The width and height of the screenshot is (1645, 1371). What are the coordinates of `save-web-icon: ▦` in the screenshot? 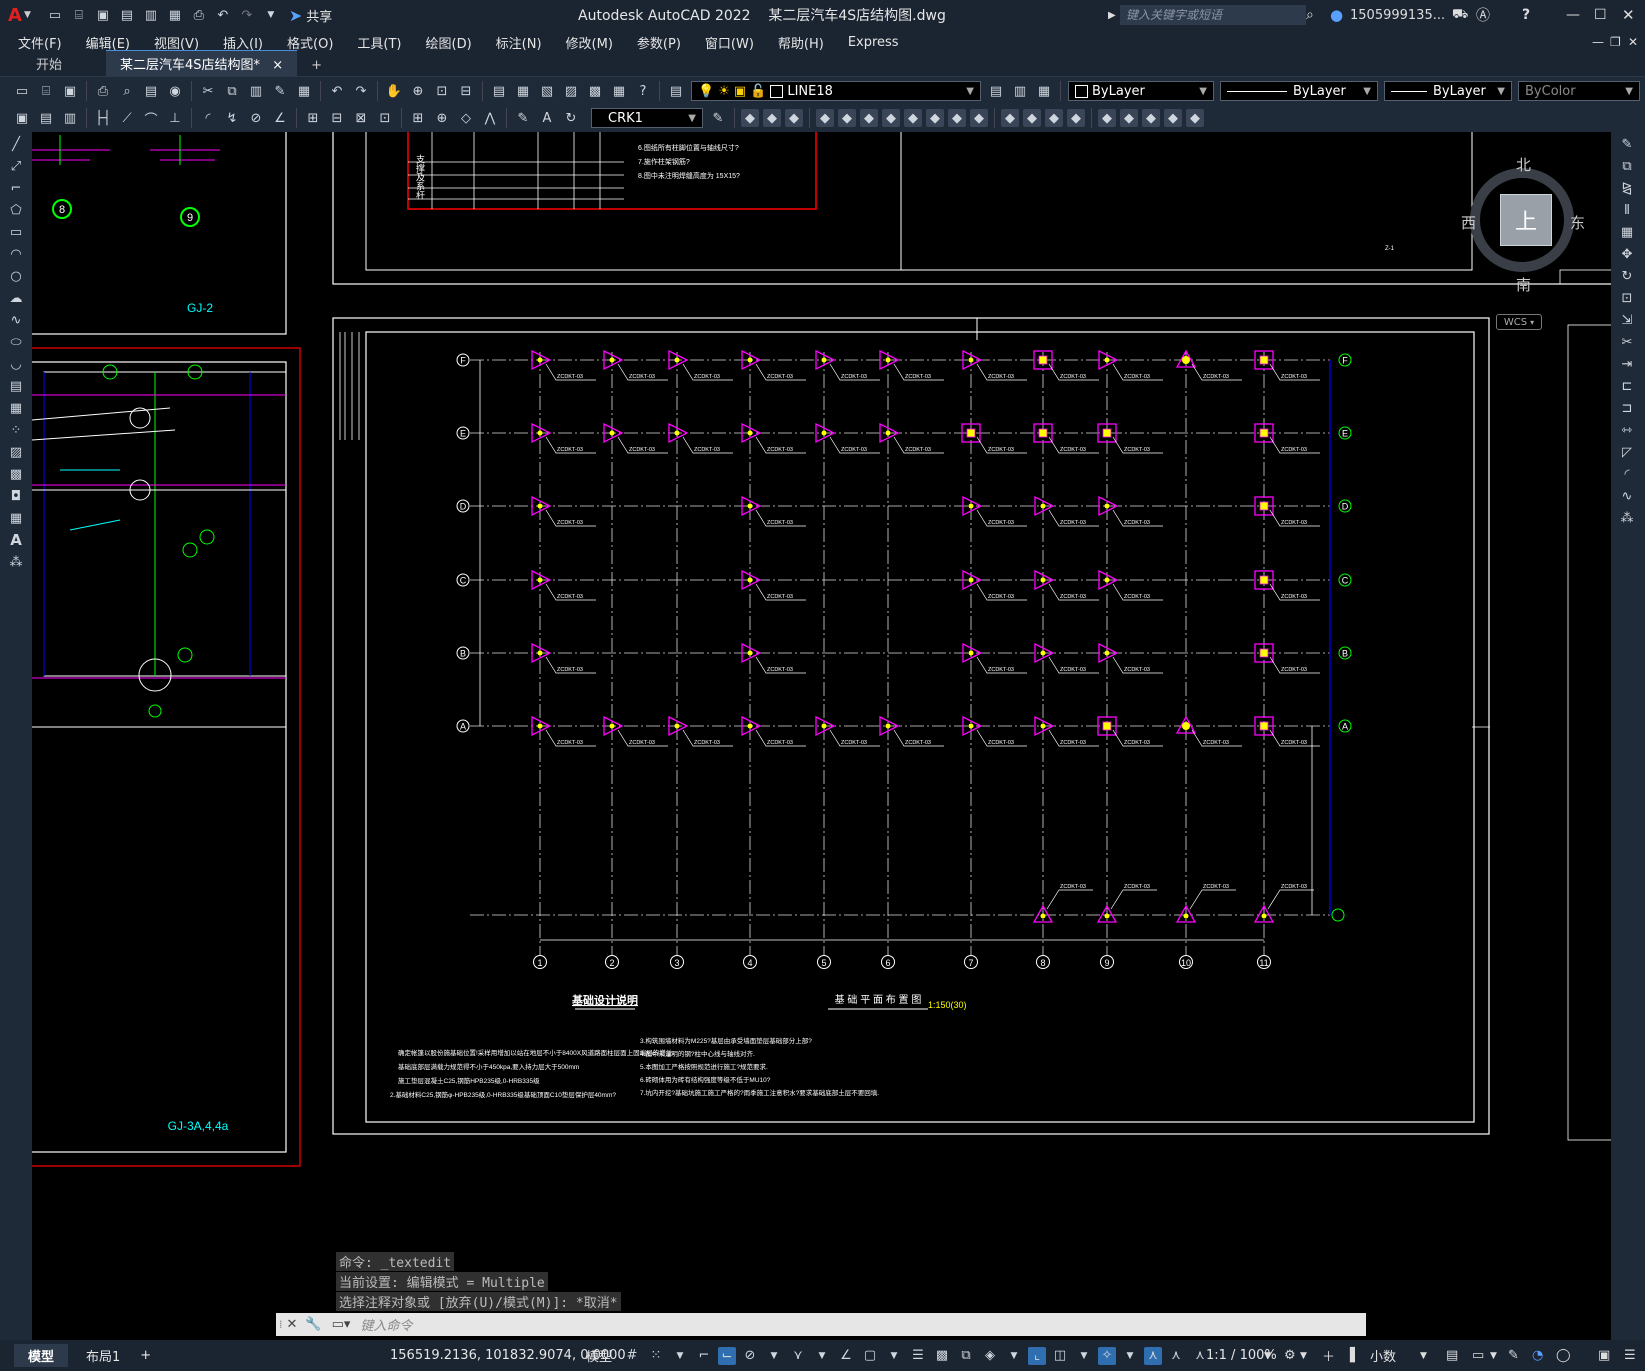 It's located at (175, 15).